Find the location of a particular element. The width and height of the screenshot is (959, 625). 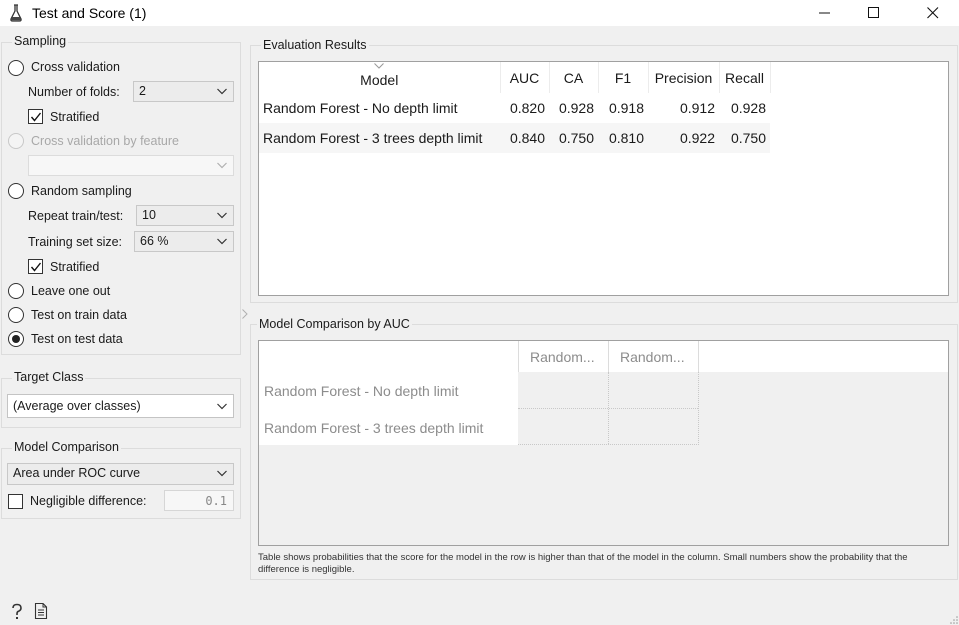

comparison-metric-value: Area under ROC curve is located at coordinates (77, 473).